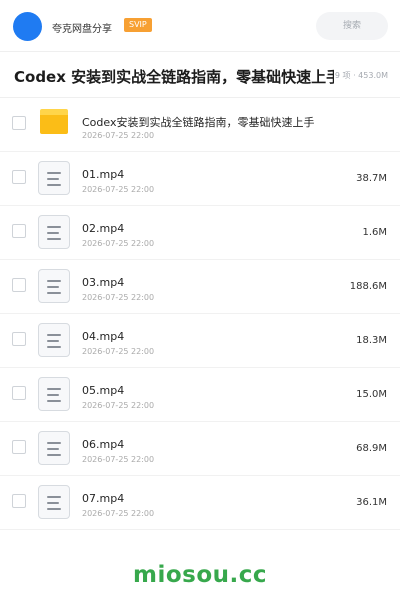 The height and width of the screenshot is (600, 400). Describe the element at coordinates (103, 444) in the screenshot. I see `file-name: 06.mp4` at that location.